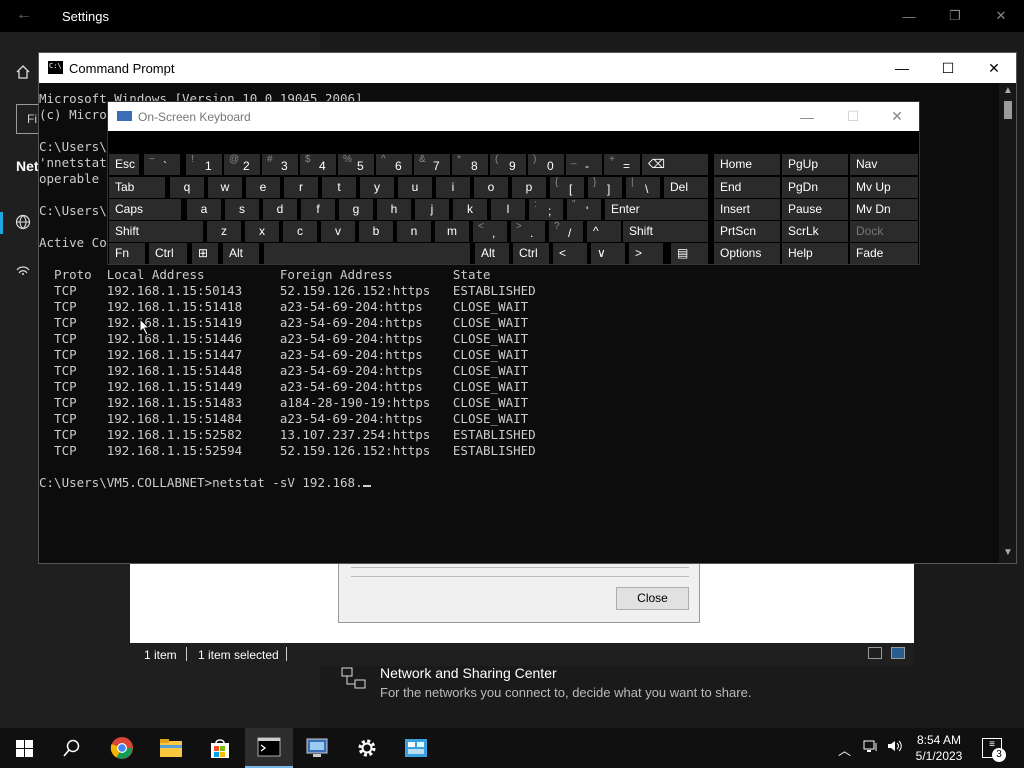 This screenshot has height=768, width=1024. Describe the element at coordinates (605, 187) in the screenshot. I see `key-5d: }]` at that location.